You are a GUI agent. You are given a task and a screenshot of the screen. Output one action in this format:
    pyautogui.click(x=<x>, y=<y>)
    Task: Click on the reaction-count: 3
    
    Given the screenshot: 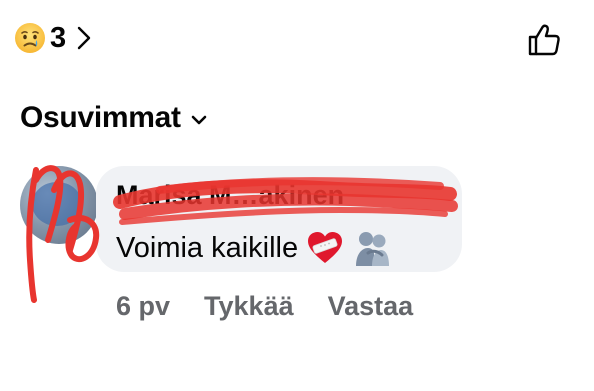 What is the action you would take?
    pyautogui.click(x=58, y=38)
    